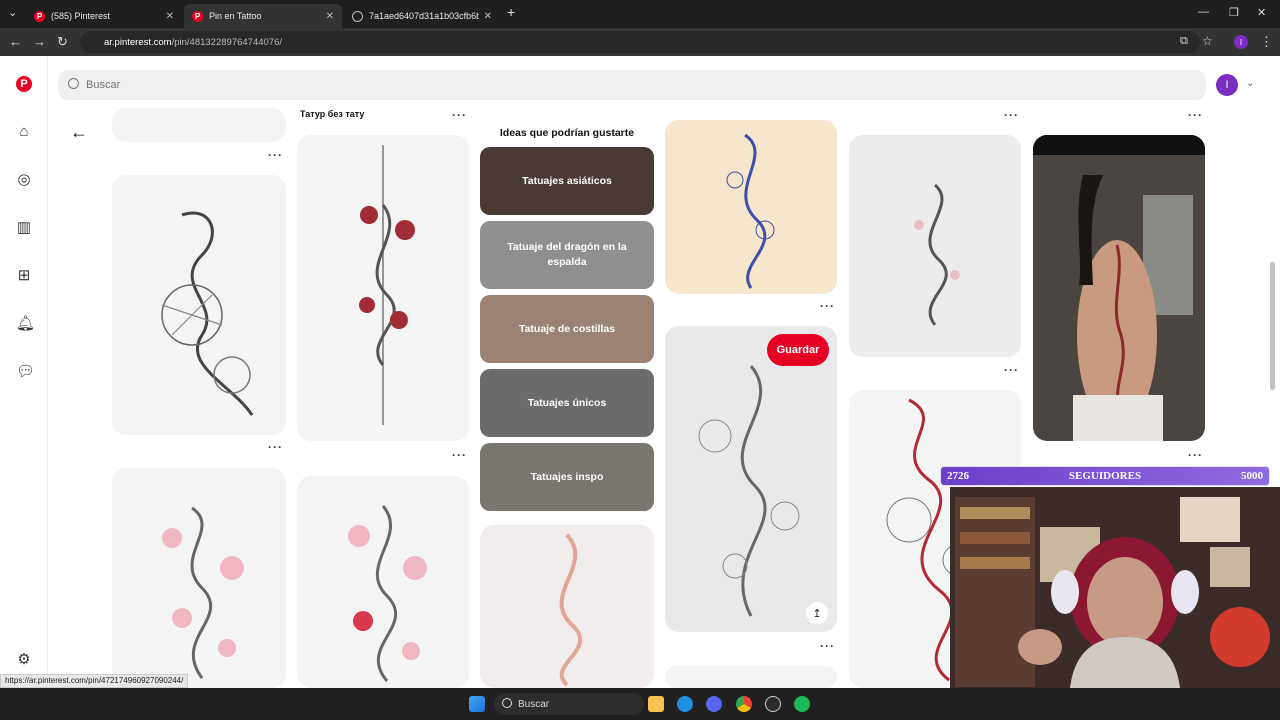  What do you see at coordinates (685, 704) in the screenshot?
I see `edge-browser-icon` at bounding box center [685, 704].